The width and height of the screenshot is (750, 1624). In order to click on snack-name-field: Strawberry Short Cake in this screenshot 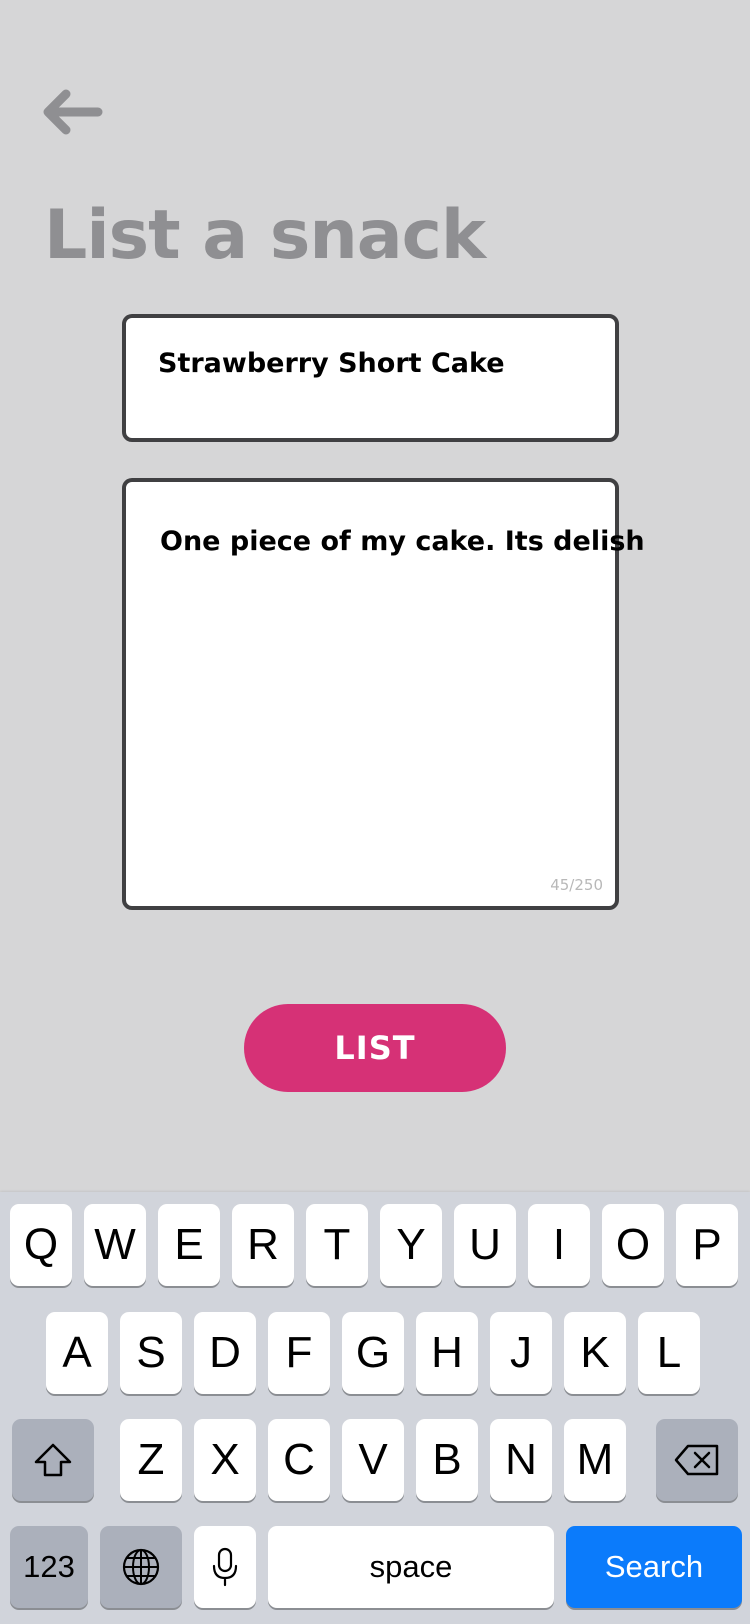, I will do `click(370, 378)`.